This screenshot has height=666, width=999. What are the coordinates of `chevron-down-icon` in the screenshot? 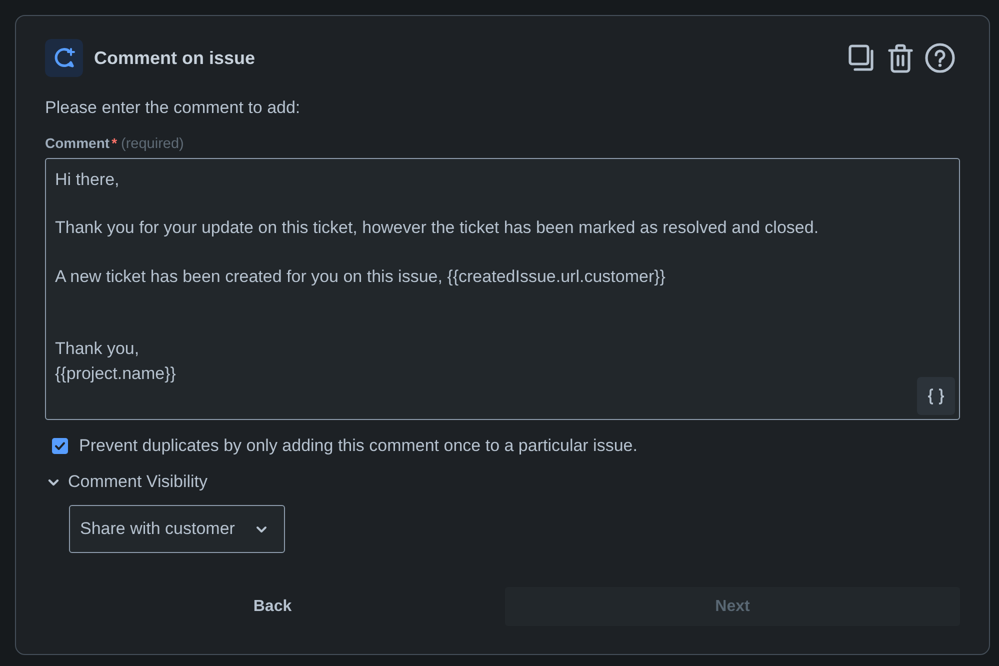 It's located at (261, 529).